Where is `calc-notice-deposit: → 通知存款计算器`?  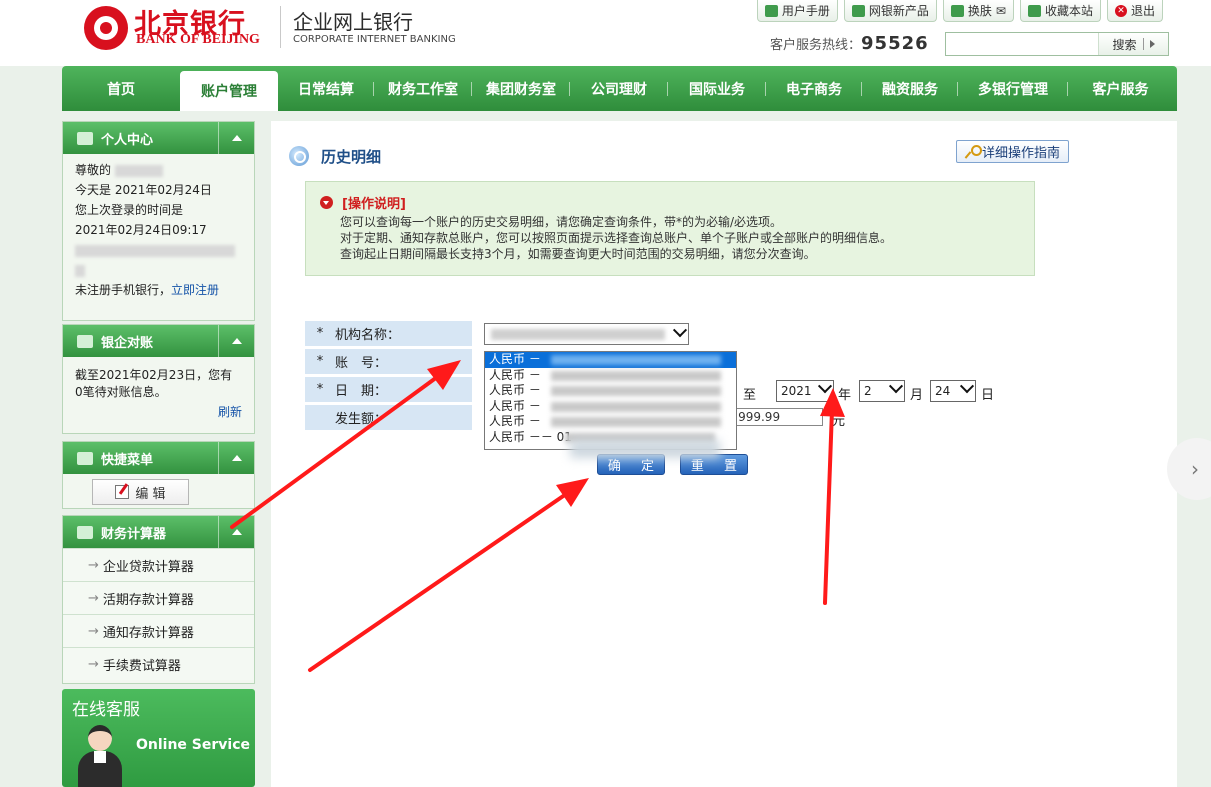 calc-notice-deposit: → 通知存款计算器 is located at coordinates (158, 630).